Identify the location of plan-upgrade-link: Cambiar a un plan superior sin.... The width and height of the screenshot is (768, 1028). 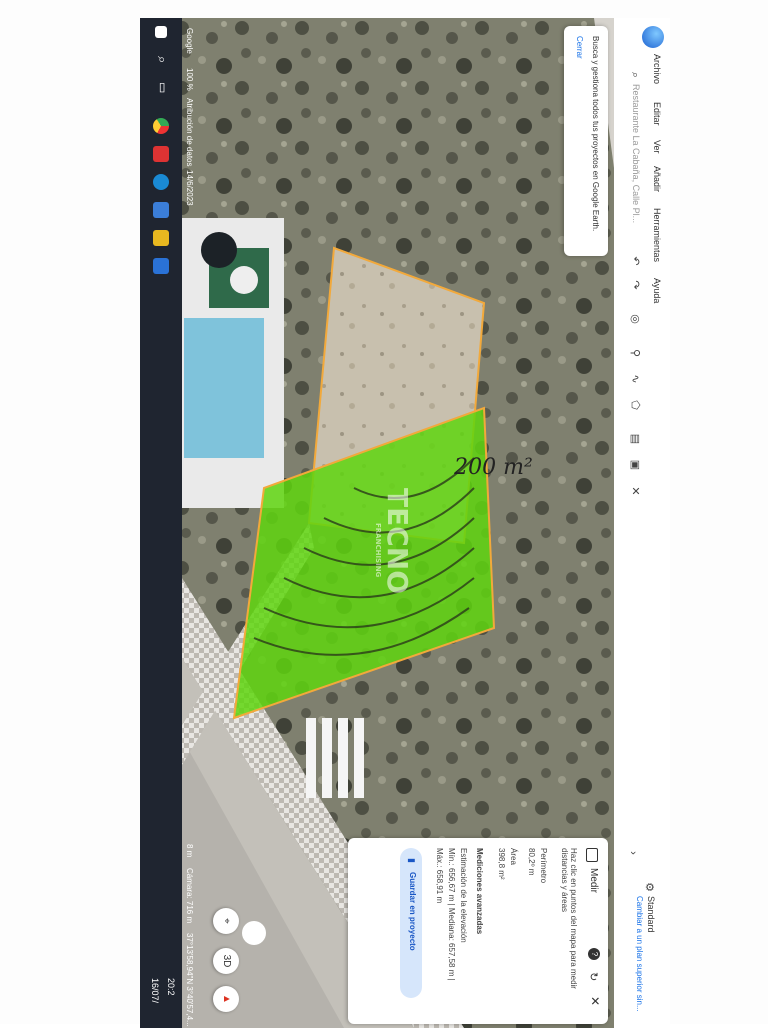
(639, 954).